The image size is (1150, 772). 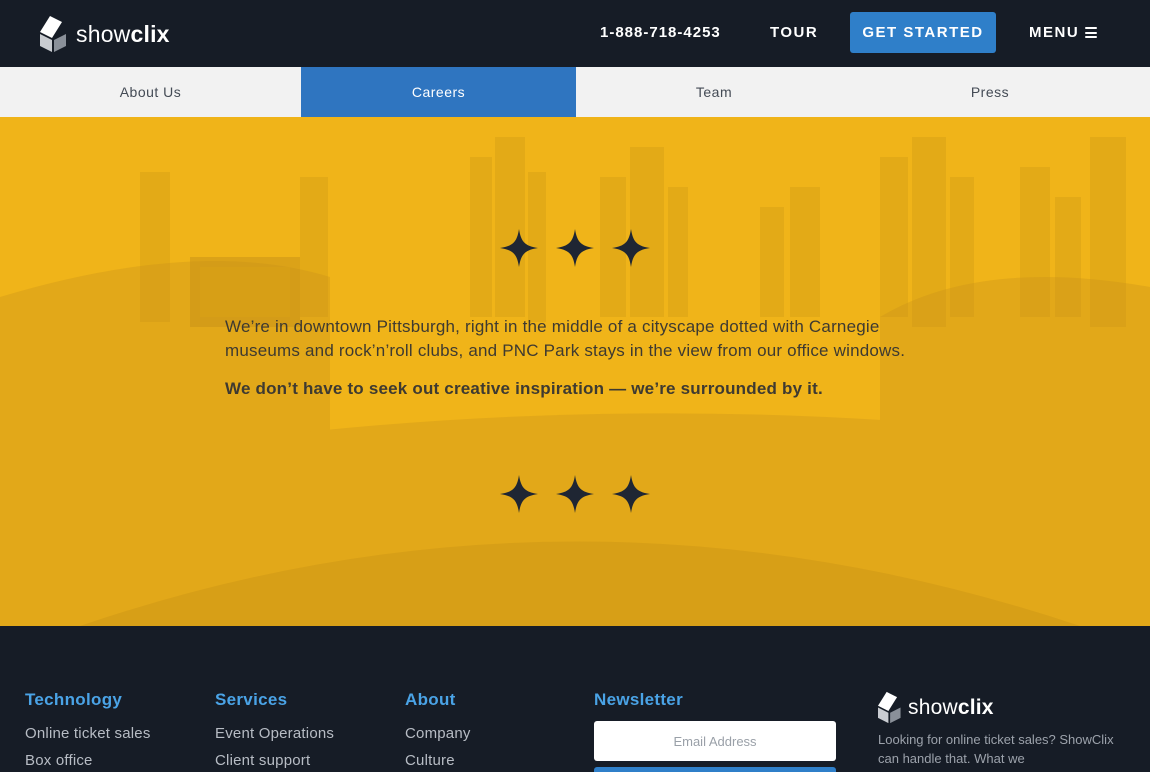 I want to click on footer-link-client-support: Client support, so click(x=274, y=759).